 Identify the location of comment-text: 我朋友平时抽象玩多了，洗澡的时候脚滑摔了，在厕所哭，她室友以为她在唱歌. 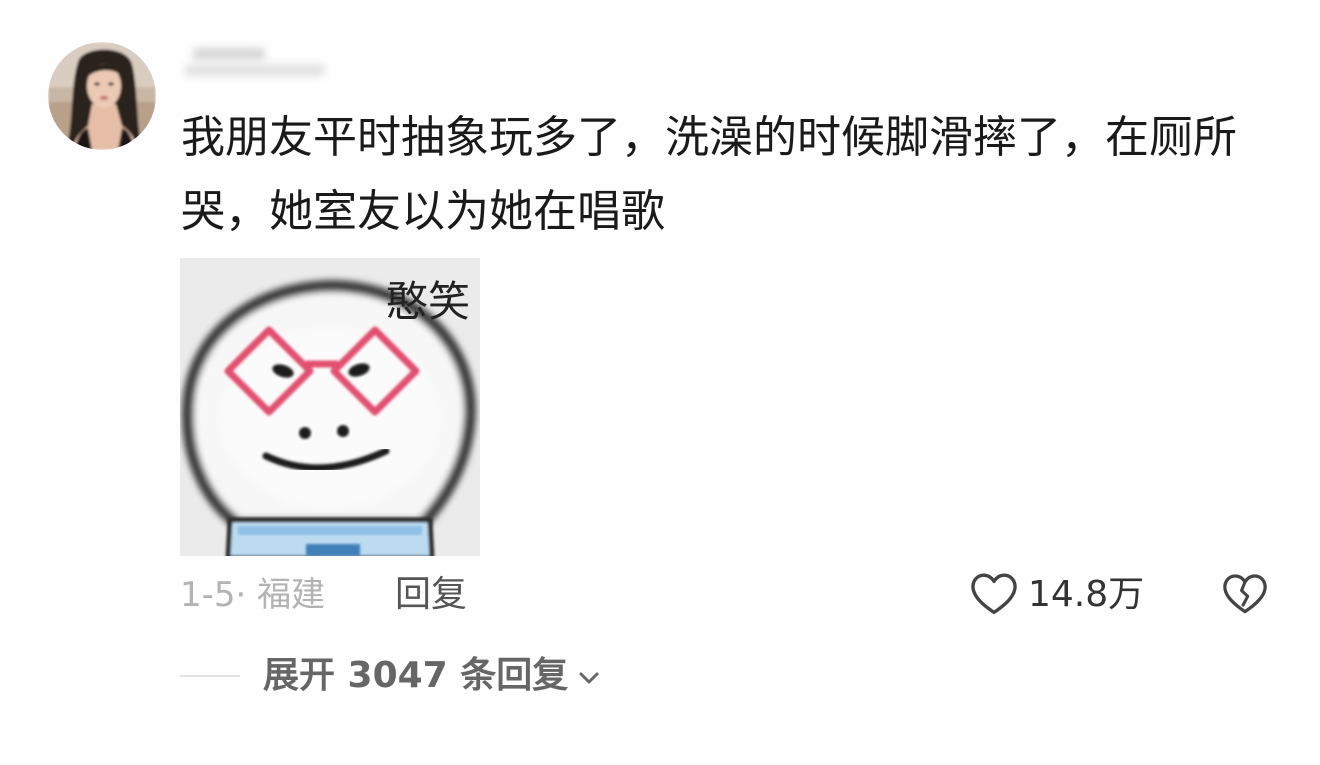
(709, 174).